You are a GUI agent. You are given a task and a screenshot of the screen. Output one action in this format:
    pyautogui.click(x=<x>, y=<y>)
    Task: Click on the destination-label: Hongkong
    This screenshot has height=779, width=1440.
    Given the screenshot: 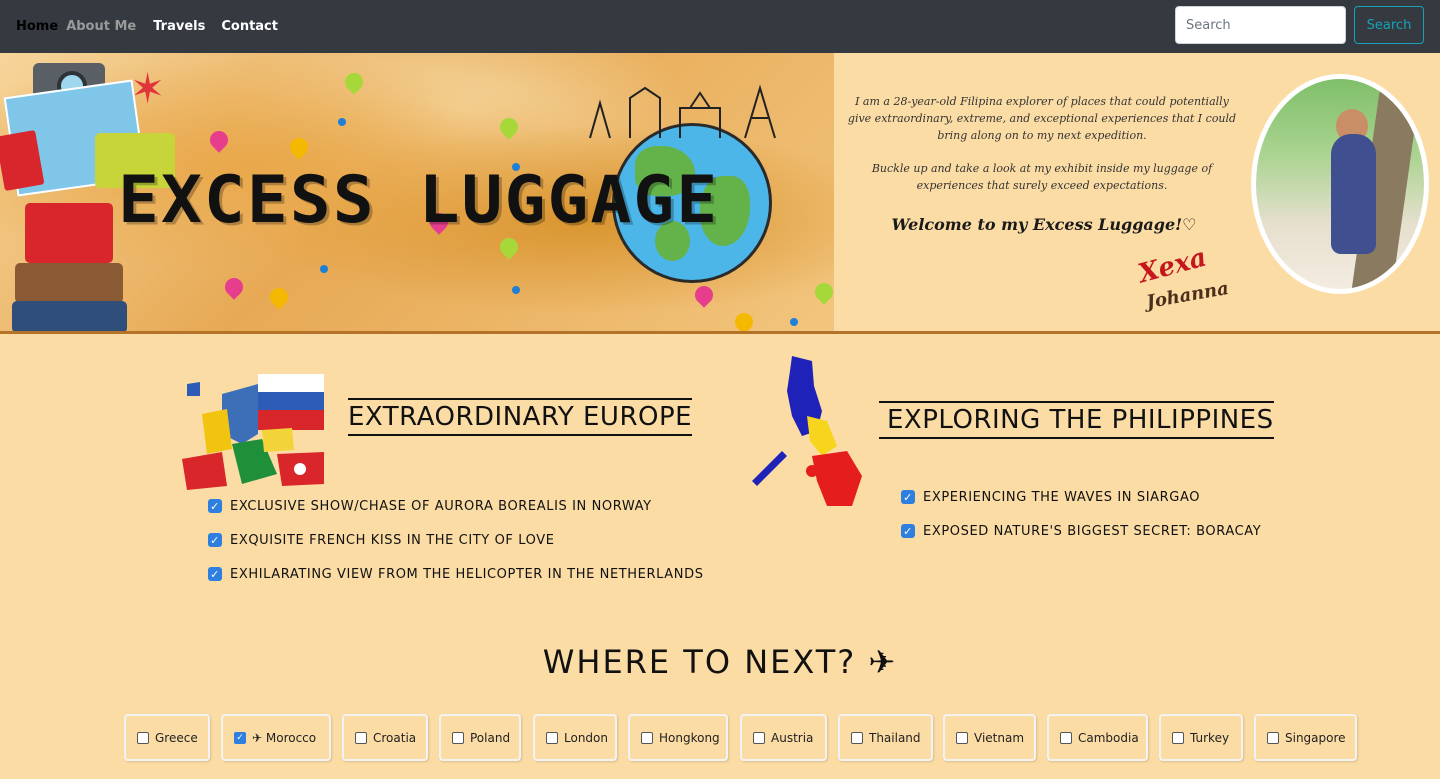 What is the action you would take?
    pyautogui.click(x=689, y=737)
    